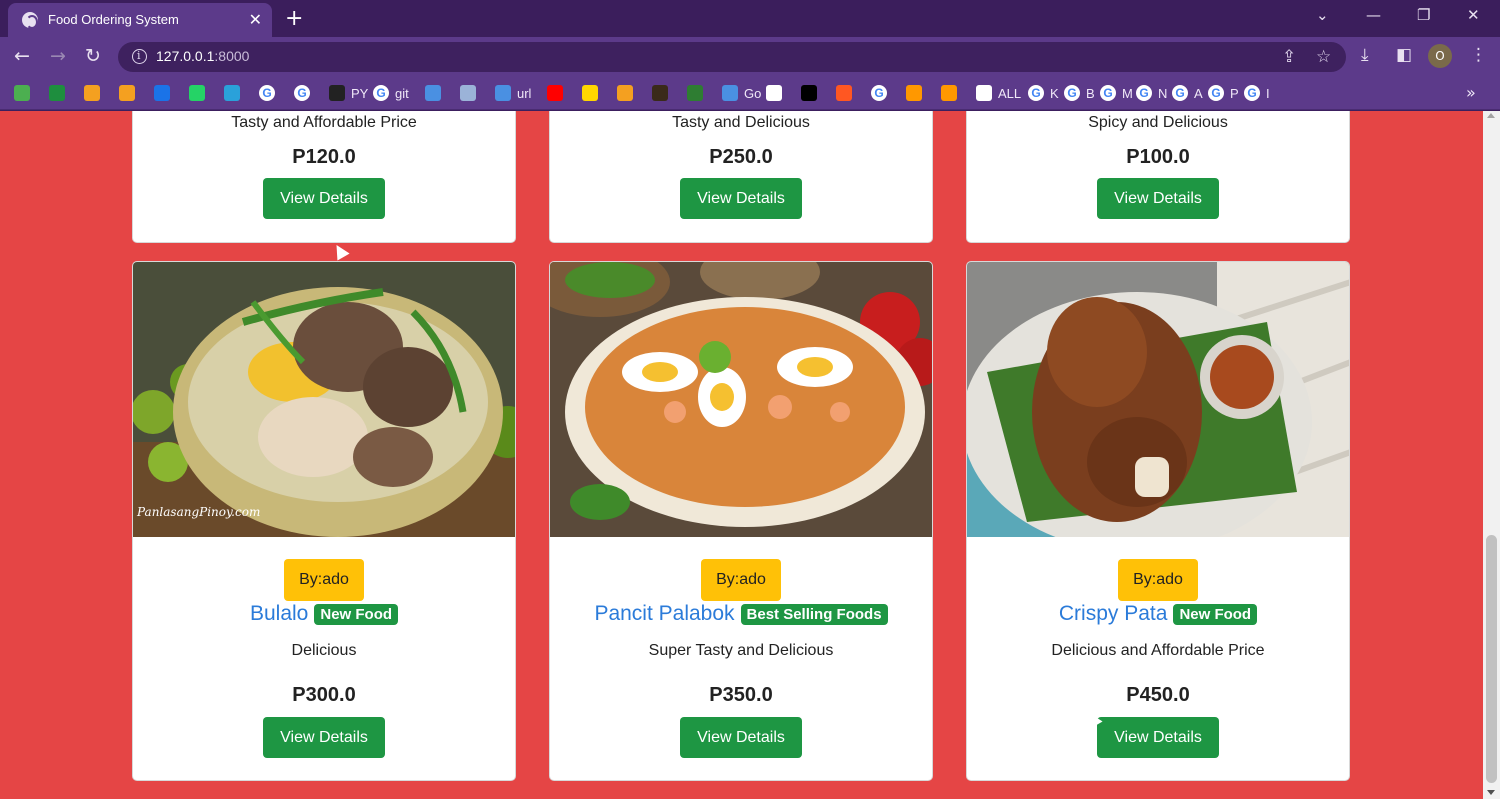 The height and width of the screenshot is (799, 1500). I want to click on bookmark-item: Go, so click(741, 93).